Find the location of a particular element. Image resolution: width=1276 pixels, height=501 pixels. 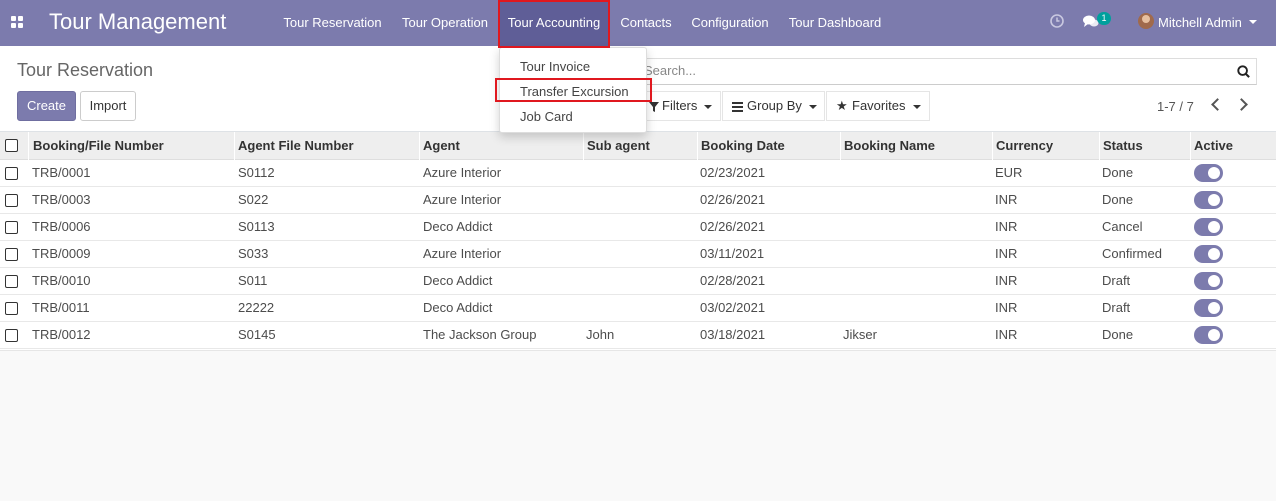

activity-clock-icon is located at coordinates (1057, 21).